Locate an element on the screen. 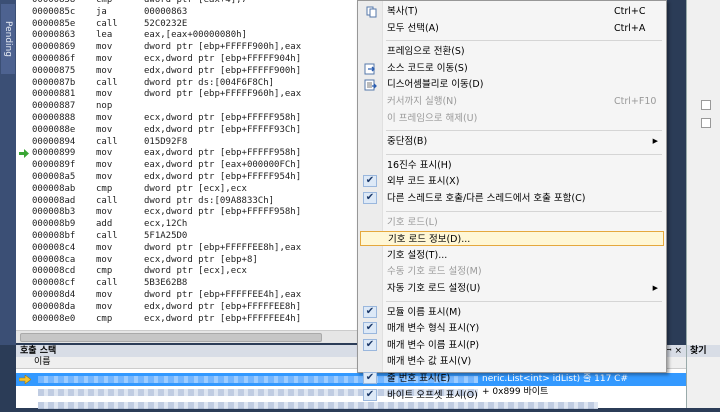 The height and width of the screenshot is (412, 720). pending-changes-tab: Pending Changes is located at coordinates (8, 39).